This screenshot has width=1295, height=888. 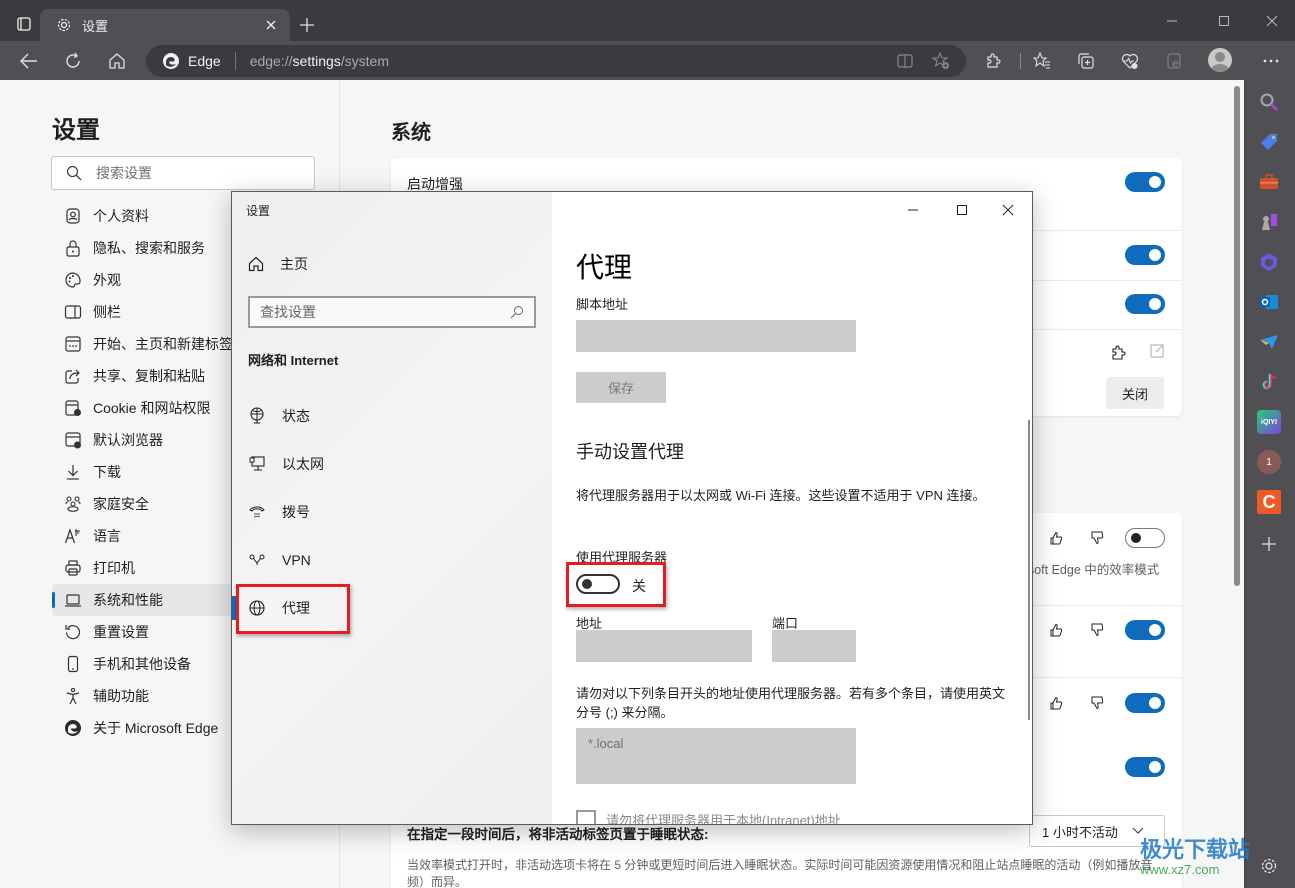 What do you see at coordinates (1145, 304) in the screenshot?
I see `hardware-acceleration-toggle` at bounding box center [1145, 304].